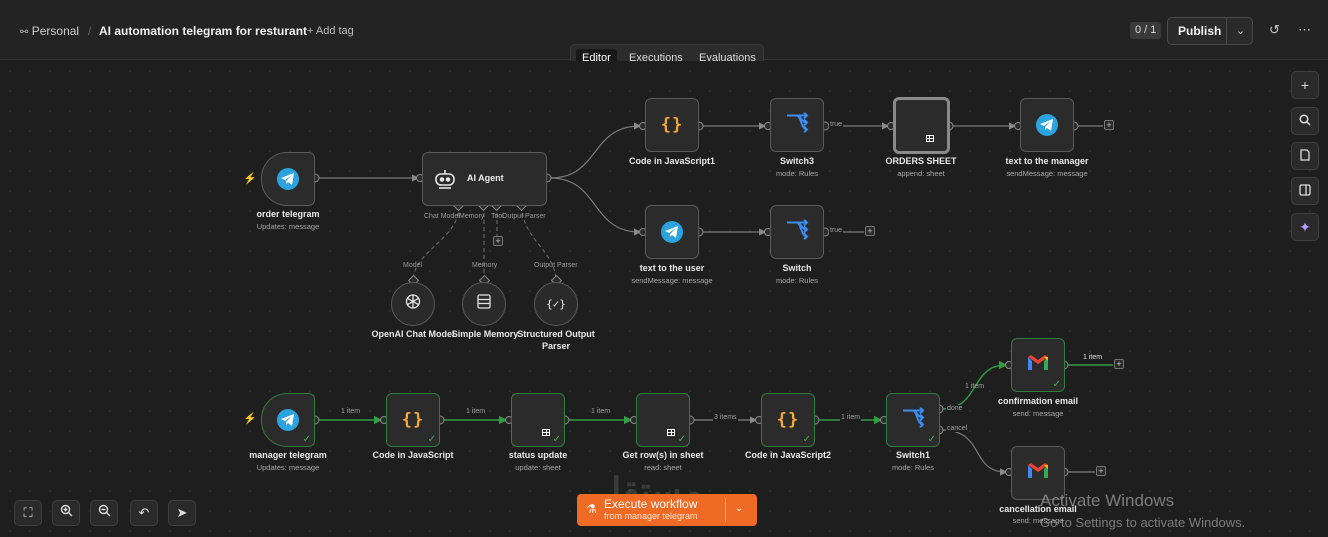  I want to click on toggle-panel-button, so click(1305, 191).